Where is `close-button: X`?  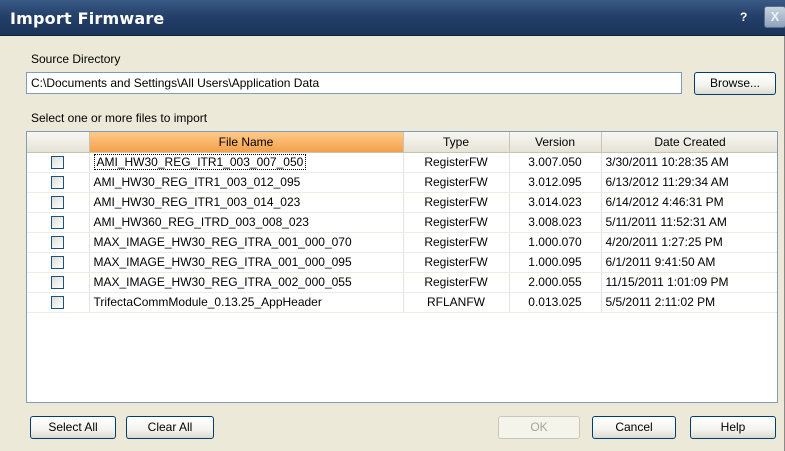
close-button: X is located at coordinates (774, 17).